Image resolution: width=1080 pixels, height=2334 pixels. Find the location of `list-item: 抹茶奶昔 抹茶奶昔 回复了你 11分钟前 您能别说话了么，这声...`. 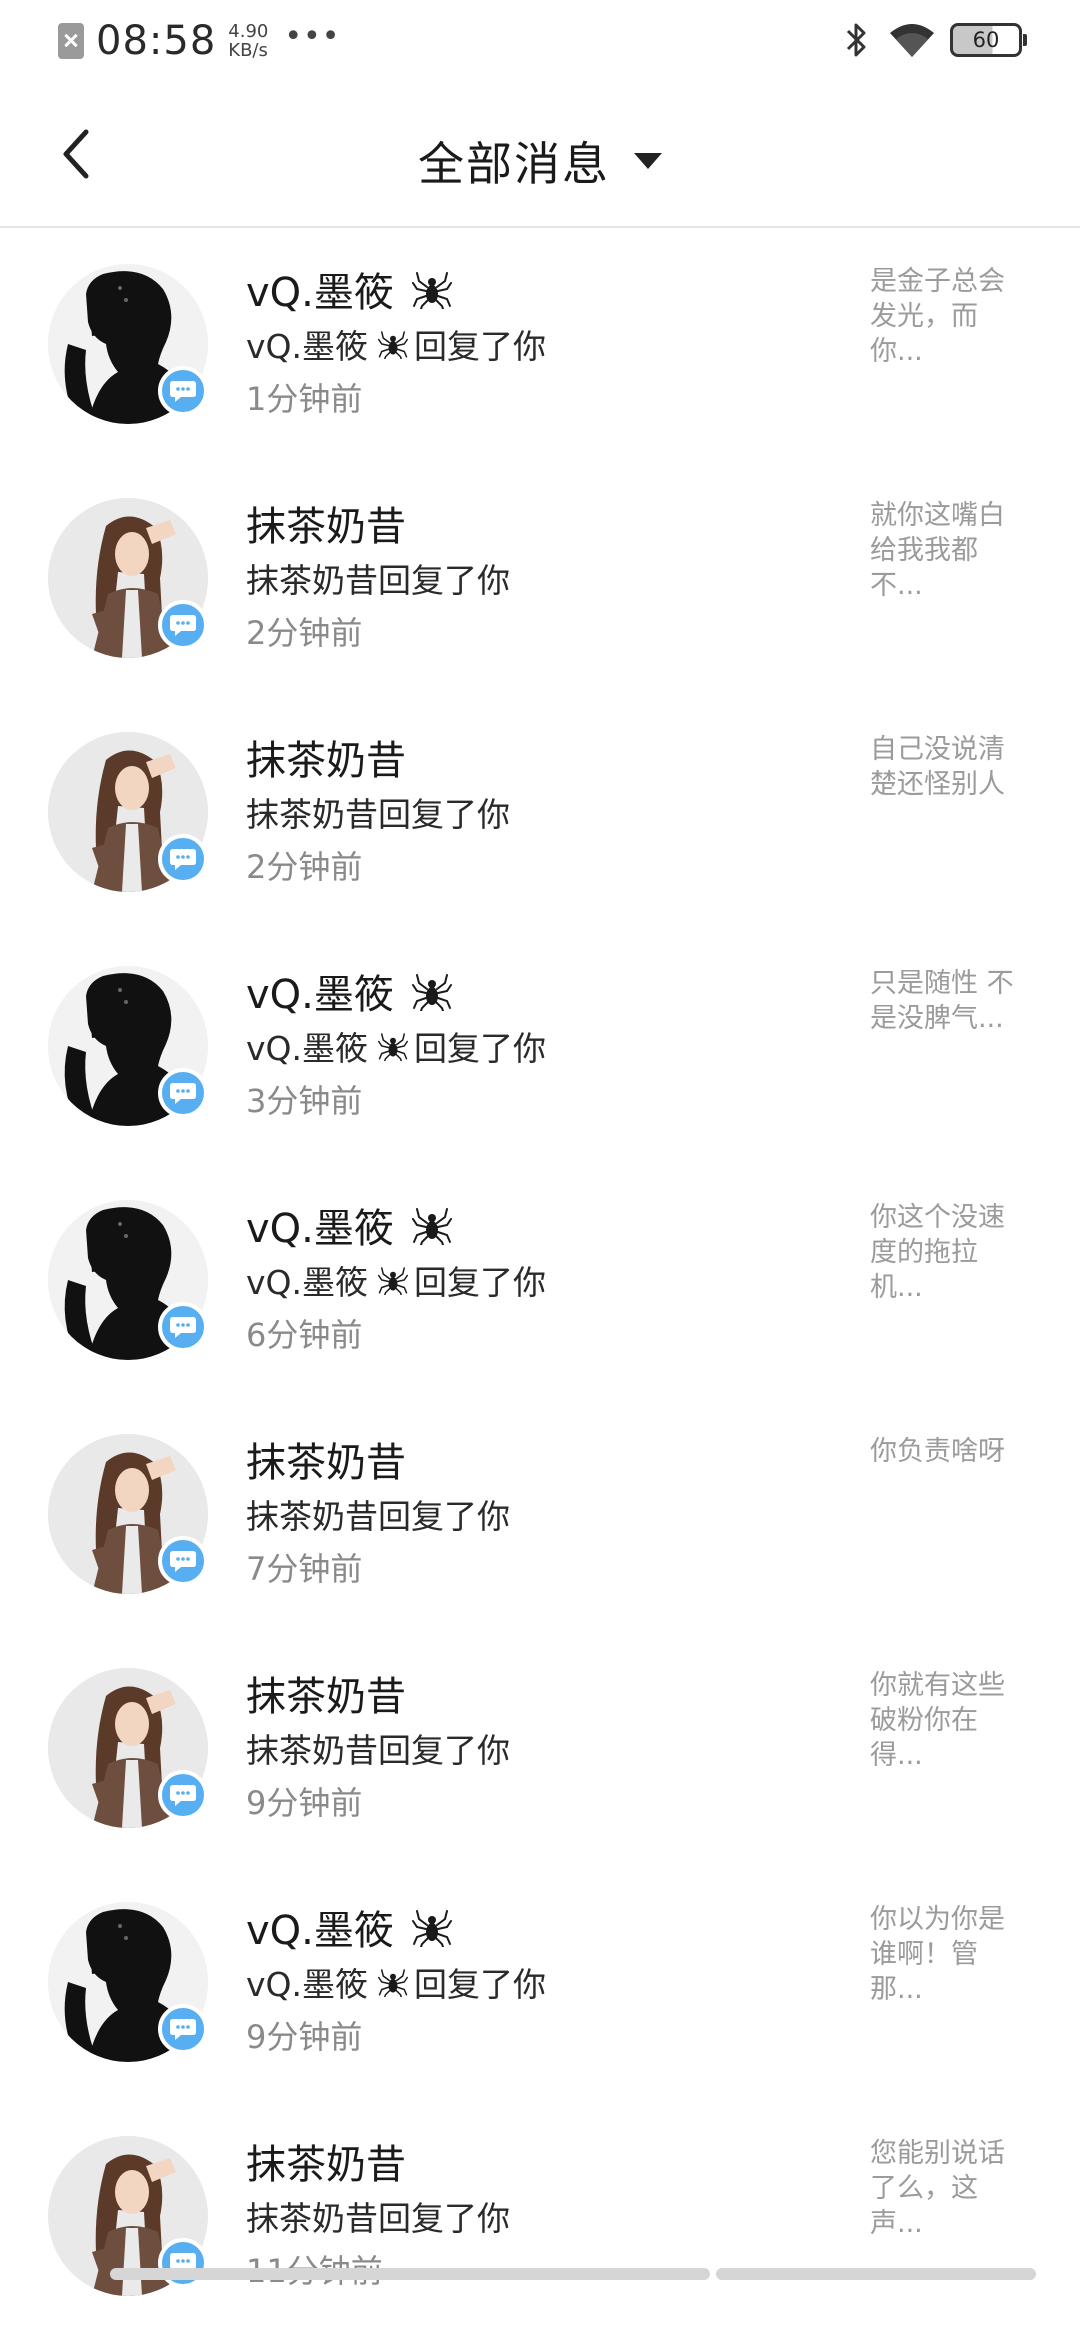

list-item: 抹茶奶昔 抹茶奶昔 回复了你 11分钟前 您能别说话了么，这声... is located at coordinates (540, 2217).